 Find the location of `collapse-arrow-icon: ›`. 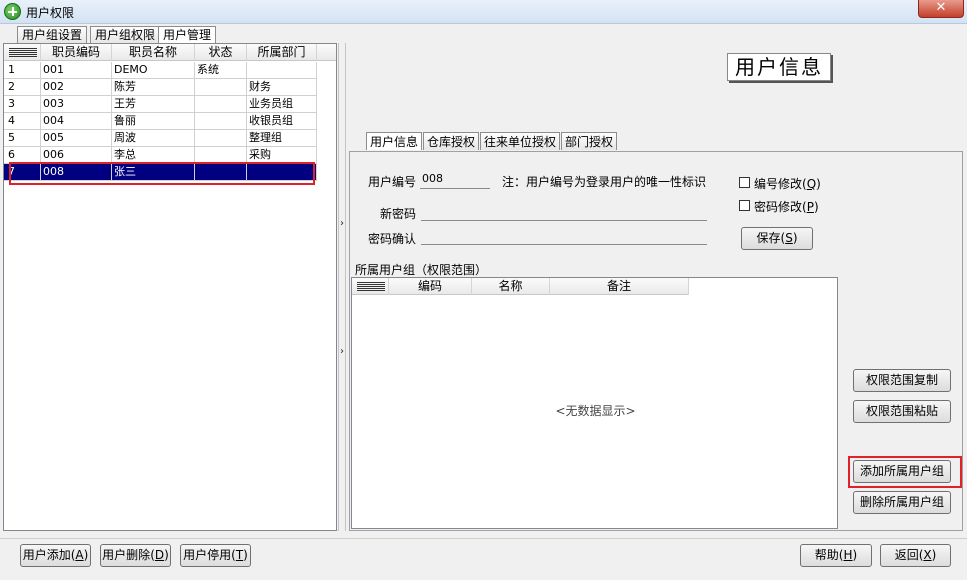

collapse-arrow-icon: › is located at coordinates (342, 351).